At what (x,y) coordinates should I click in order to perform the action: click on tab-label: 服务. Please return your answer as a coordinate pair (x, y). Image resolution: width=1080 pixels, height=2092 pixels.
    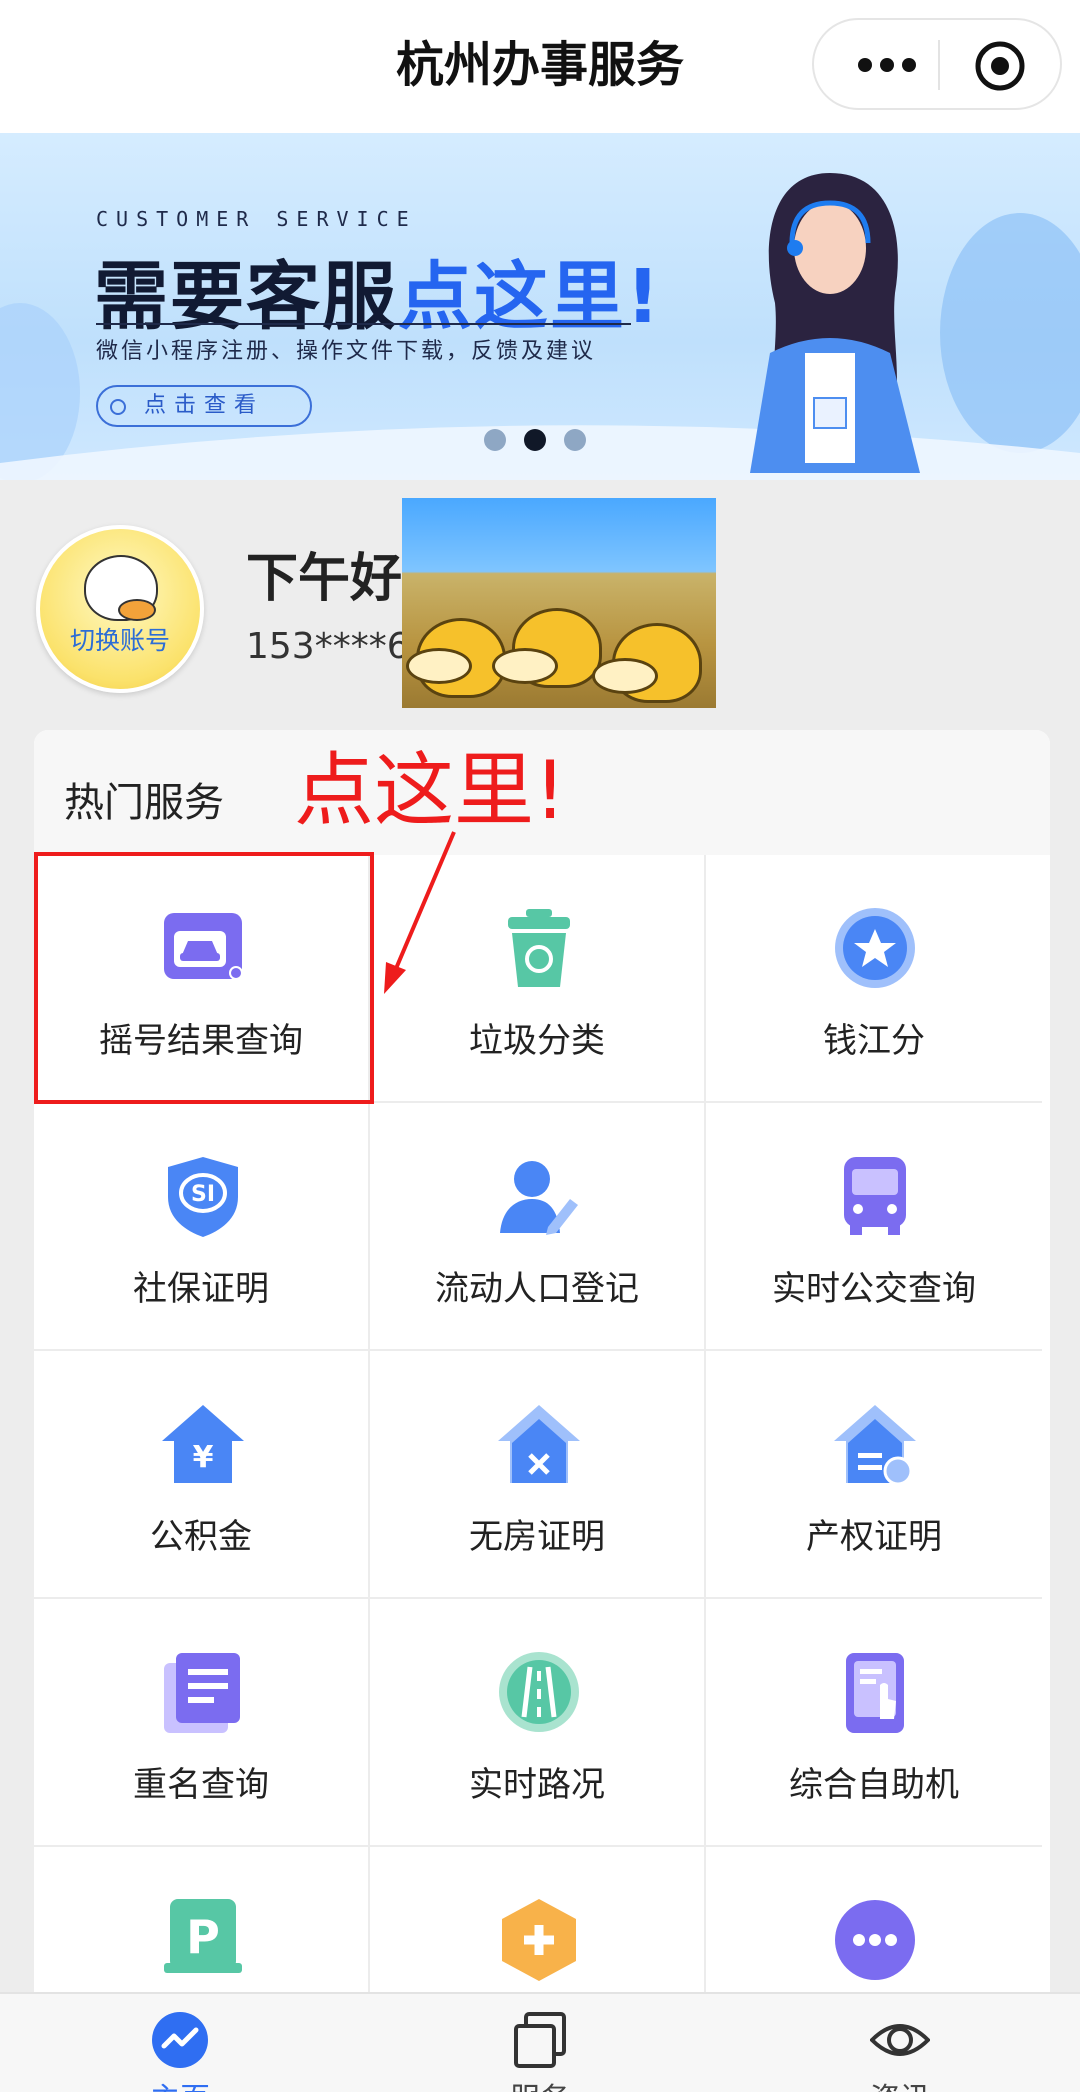
    Looking at the image, I should click on (540, 2083).